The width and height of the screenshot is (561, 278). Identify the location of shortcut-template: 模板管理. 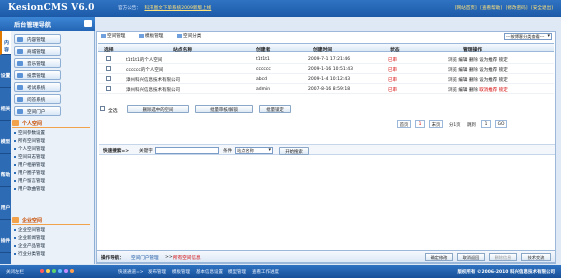
(181, 272).